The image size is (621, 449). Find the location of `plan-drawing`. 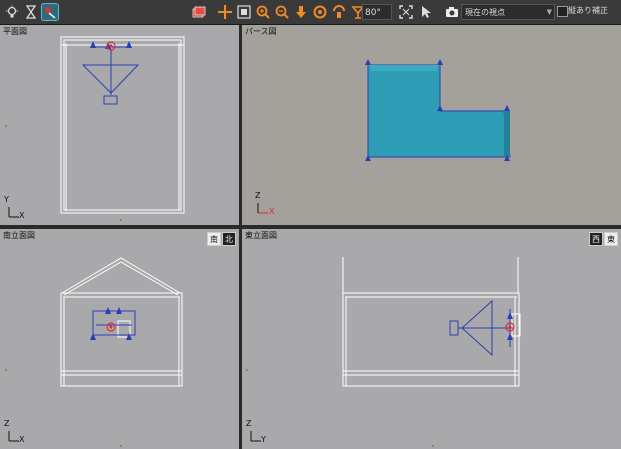

plan-drawing is located at coordinates (95, 128).